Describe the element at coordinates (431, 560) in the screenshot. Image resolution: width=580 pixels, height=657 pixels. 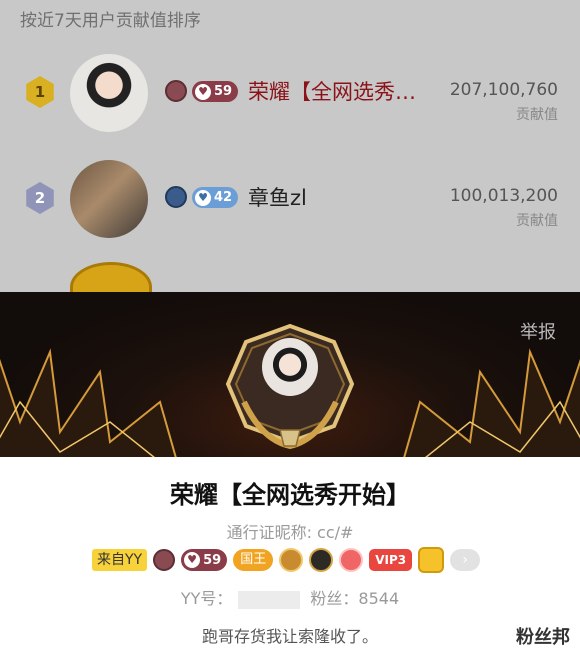
I see `treasure-icon` at that location.